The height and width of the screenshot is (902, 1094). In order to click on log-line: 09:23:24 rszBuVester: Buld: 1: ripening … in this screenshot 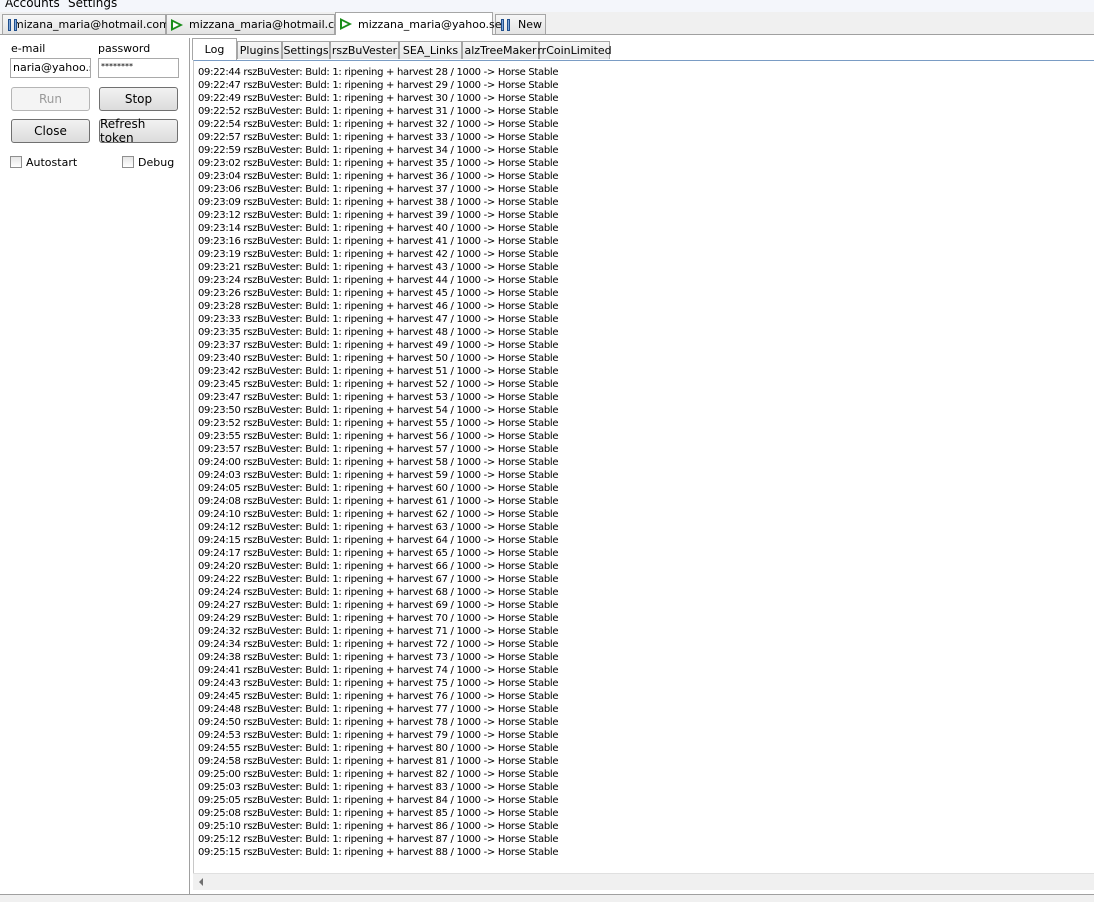, I will do `click(378, 280)`.